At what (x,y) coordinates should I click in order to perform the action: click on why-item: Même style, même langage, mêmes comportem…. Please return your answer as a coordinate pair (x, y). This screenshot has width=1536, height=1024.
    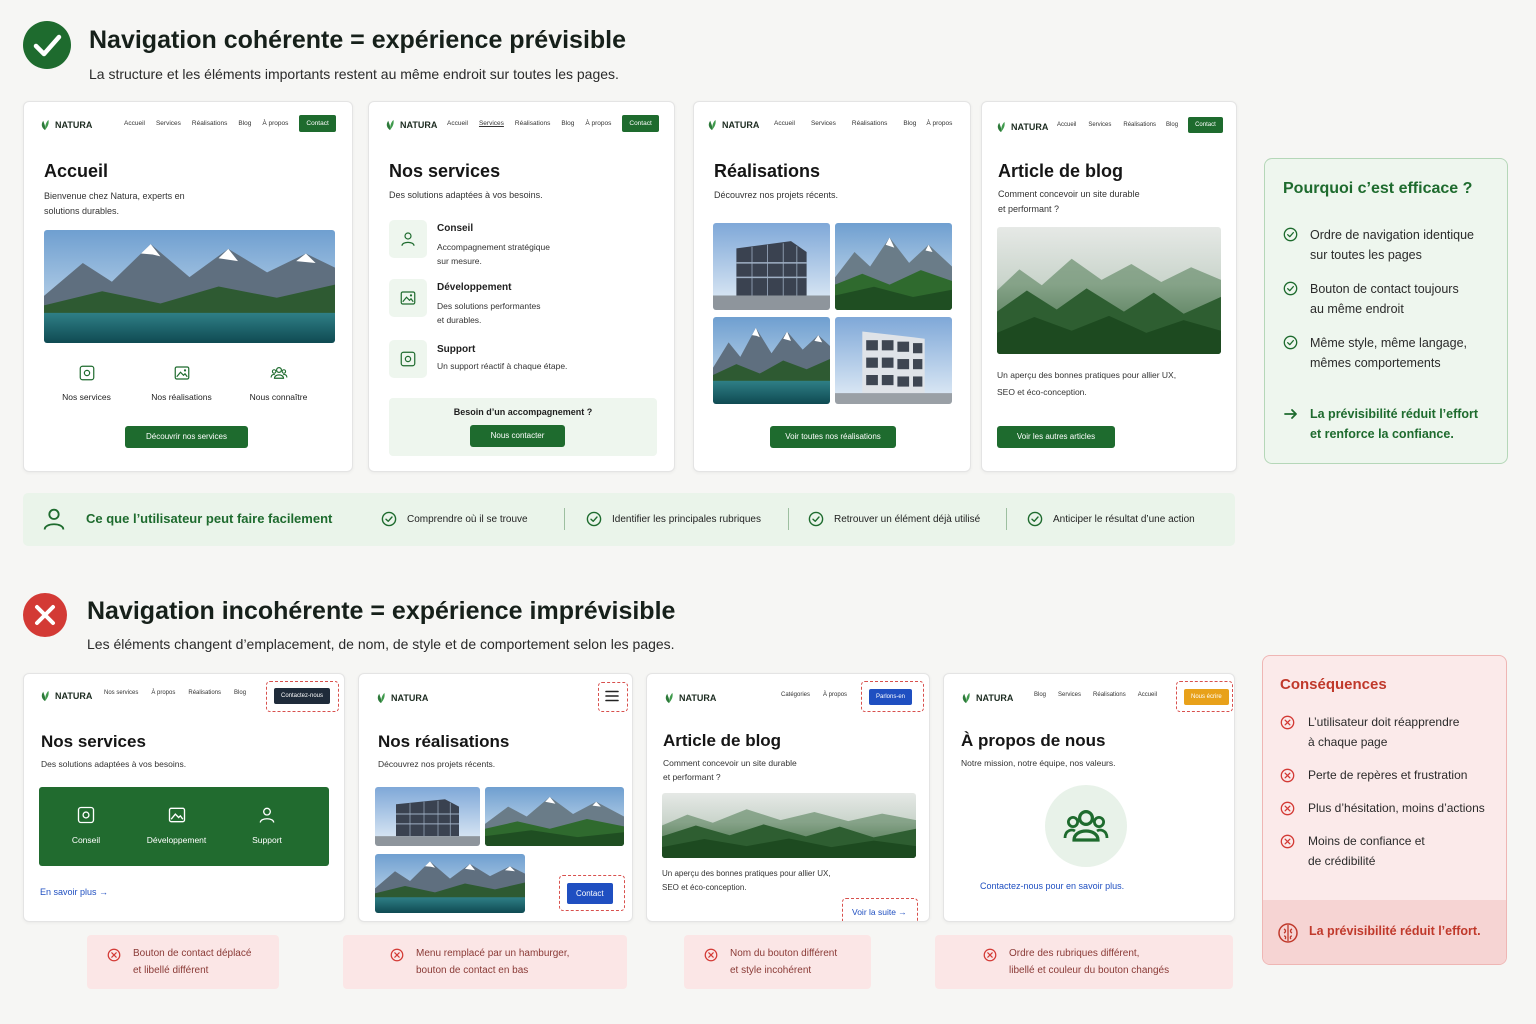
    Looking at the image, I should click on (1393, 353).